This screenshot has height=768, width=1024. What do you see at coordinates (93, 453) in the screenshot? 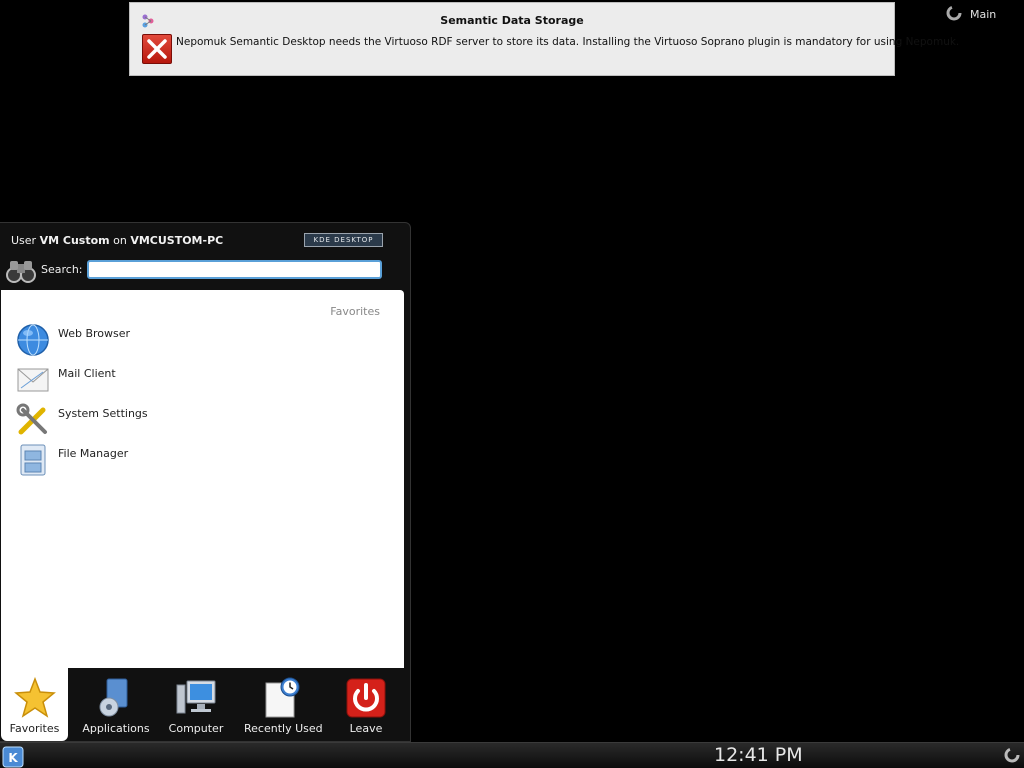
I see `favorite-label: File Manager` at bounding box center [93, 453].